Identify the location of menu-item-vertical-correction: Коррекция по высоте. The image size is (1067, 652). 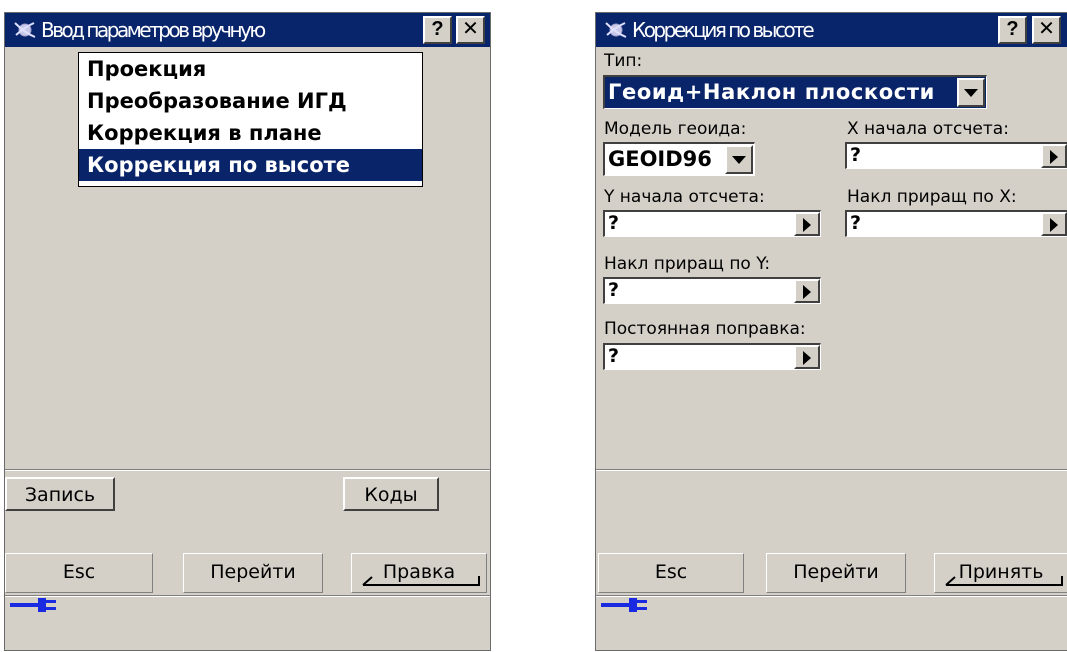
(250, 165).